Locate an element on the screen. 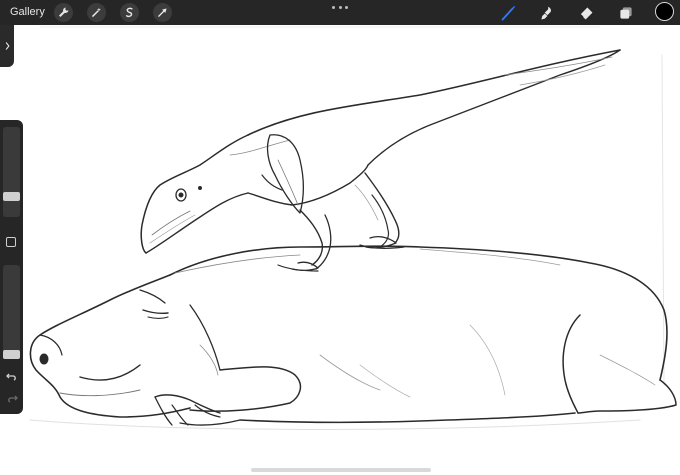  layers-icon is located at coordinates (626, 13).